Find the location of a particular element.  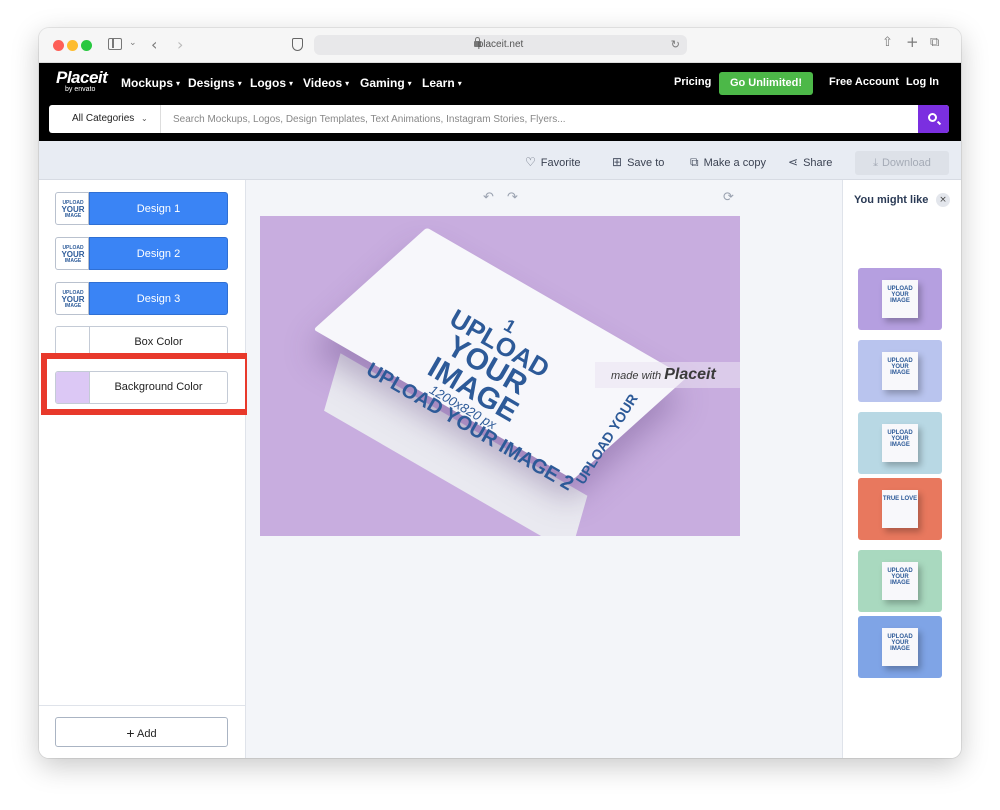

suggestion-label: TRUE LOVE is located at coordinates (900, 499).